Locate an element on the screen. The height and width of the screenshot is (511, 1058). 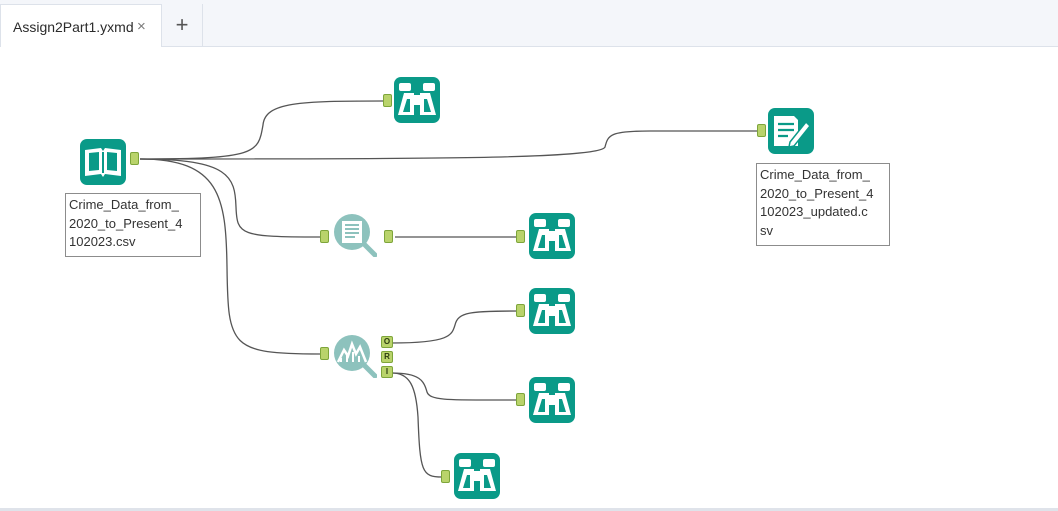
tab-bar: Assign2Part1.yxmd × + is located at coordinates (529, 23).